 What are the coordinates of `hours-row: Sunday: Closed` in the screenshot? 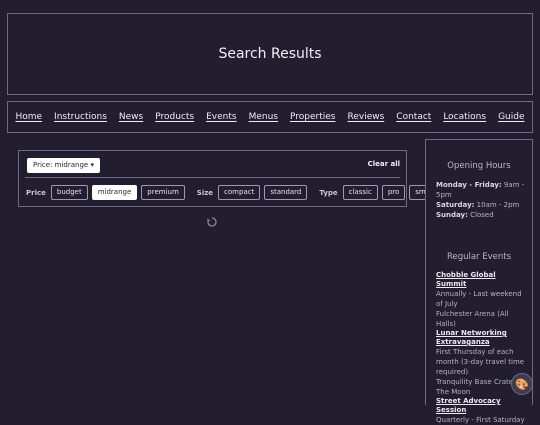 It's located at (465, 215).